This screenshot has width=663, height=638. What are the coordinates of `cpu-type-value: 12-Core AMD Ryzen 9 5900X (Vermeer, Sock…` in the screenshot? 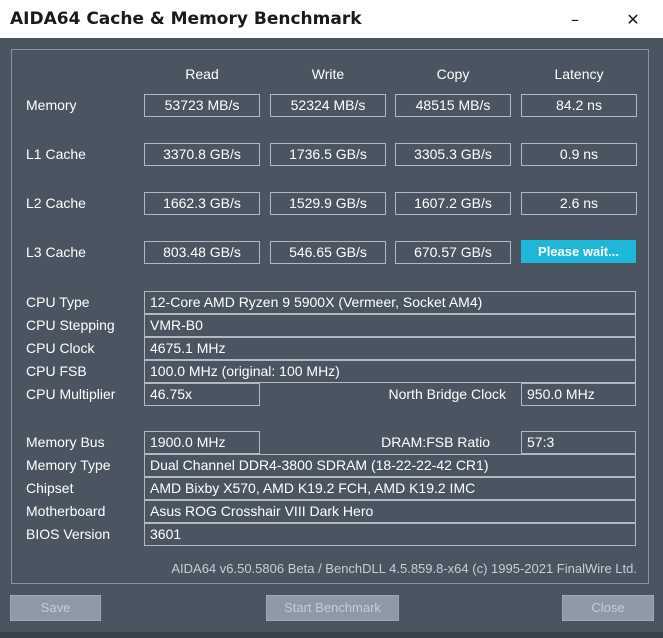 It's located at (390, 302).